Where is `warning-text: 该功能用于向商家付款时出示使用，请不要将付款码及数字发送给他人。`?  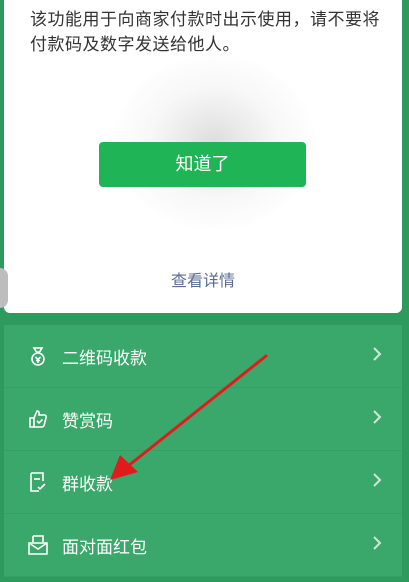
warning-text: 该功能用于向商家付款时出示使用，请不要将付款码及数字发送给他人。 is located at coordinates (205, 32).